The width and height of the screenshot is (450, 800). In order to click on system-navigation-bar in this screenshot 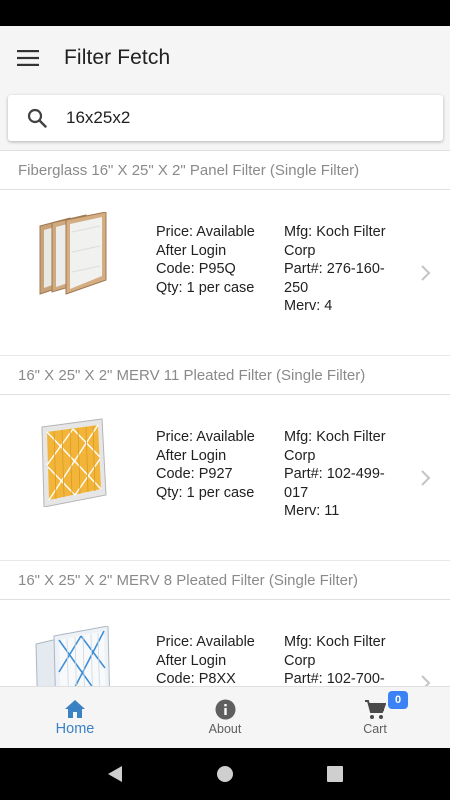, I will do `click(225, 774)`.